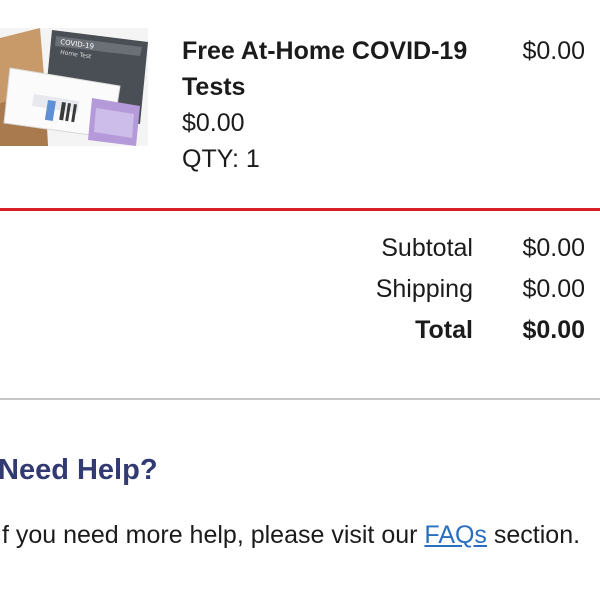 The width and height of the screenshot is (600, 600). Describe the element at coordinates (455, 535) in the screenshot. I see `faqs-link: FAQs` at that location.